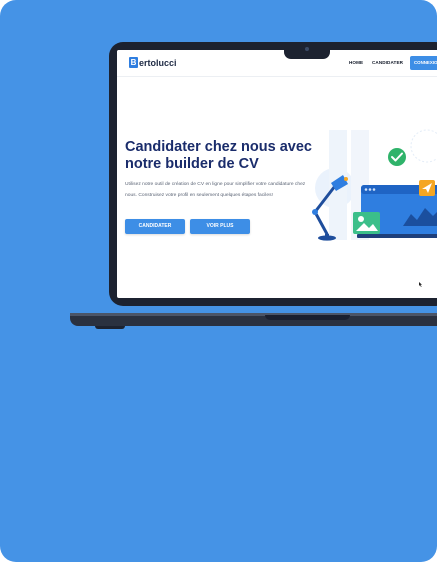 This screenshot has width=437, height=562. Describe the element at coordinates (253, 314) in the screenshot. I see `laptop-base-edge` at that location.